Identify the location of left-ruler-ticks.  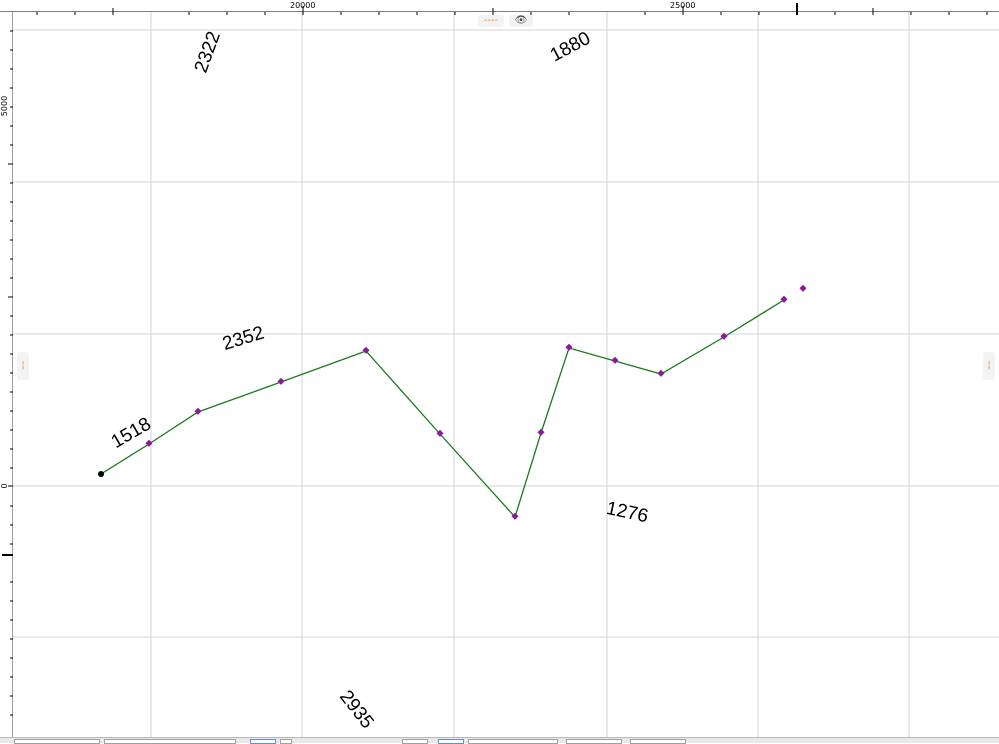
(7, 373).